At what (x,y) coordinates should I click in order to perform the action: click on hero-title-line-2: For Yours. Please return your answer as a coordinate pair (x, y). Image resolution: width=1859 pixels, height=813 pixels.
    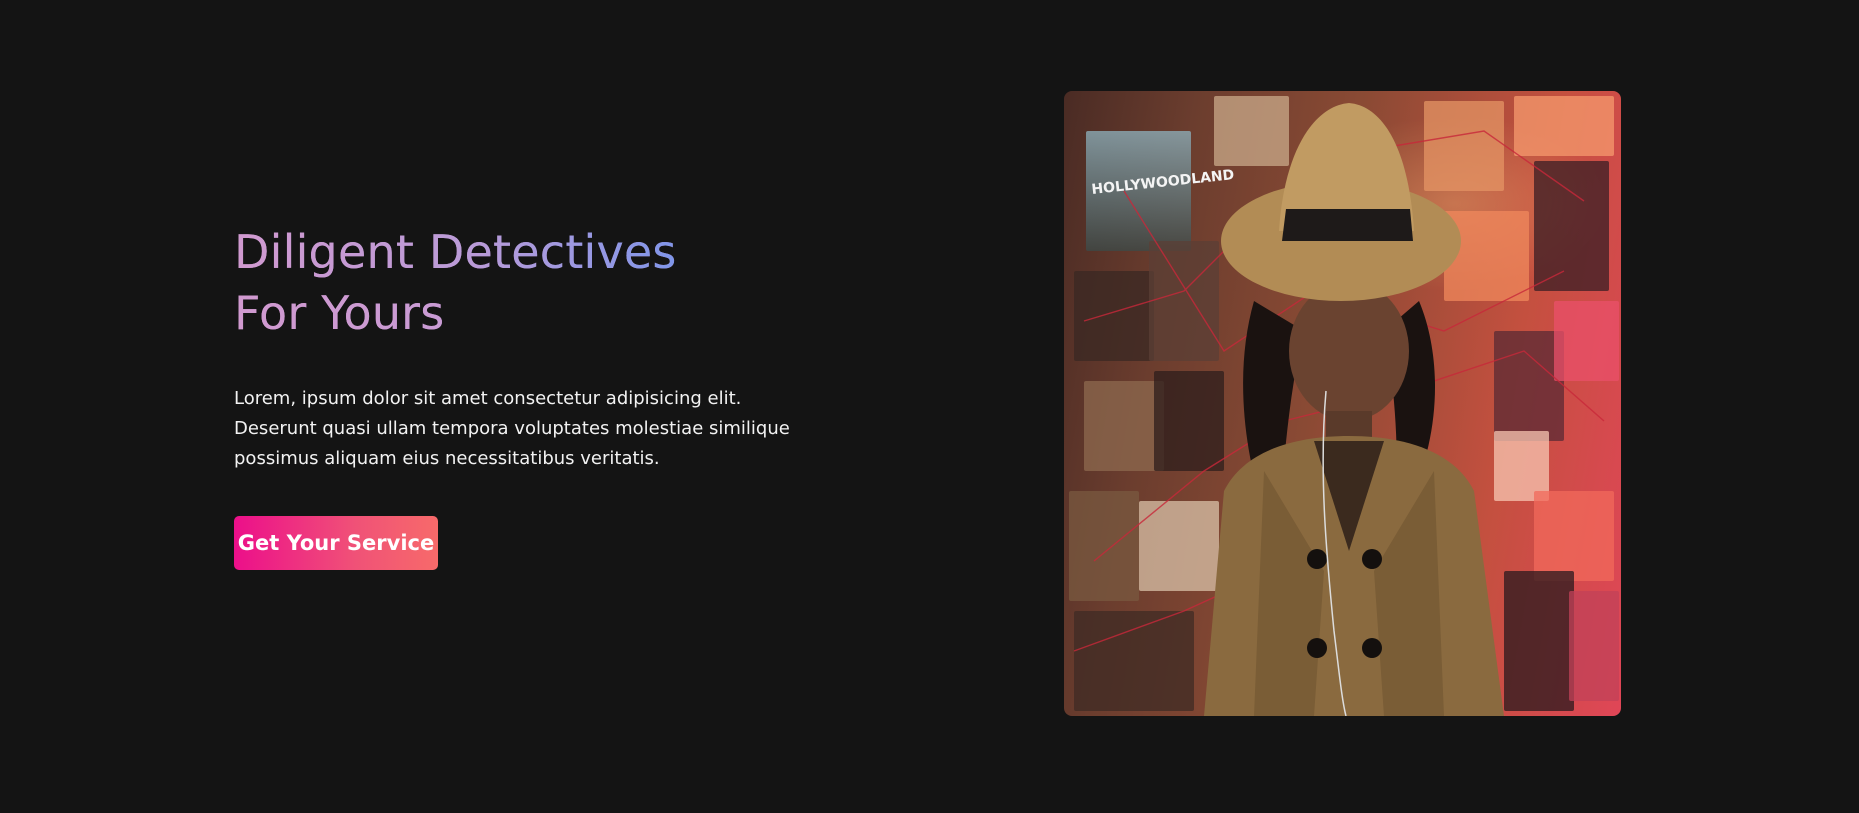
    Looking at the image, I should click on (339, 313).